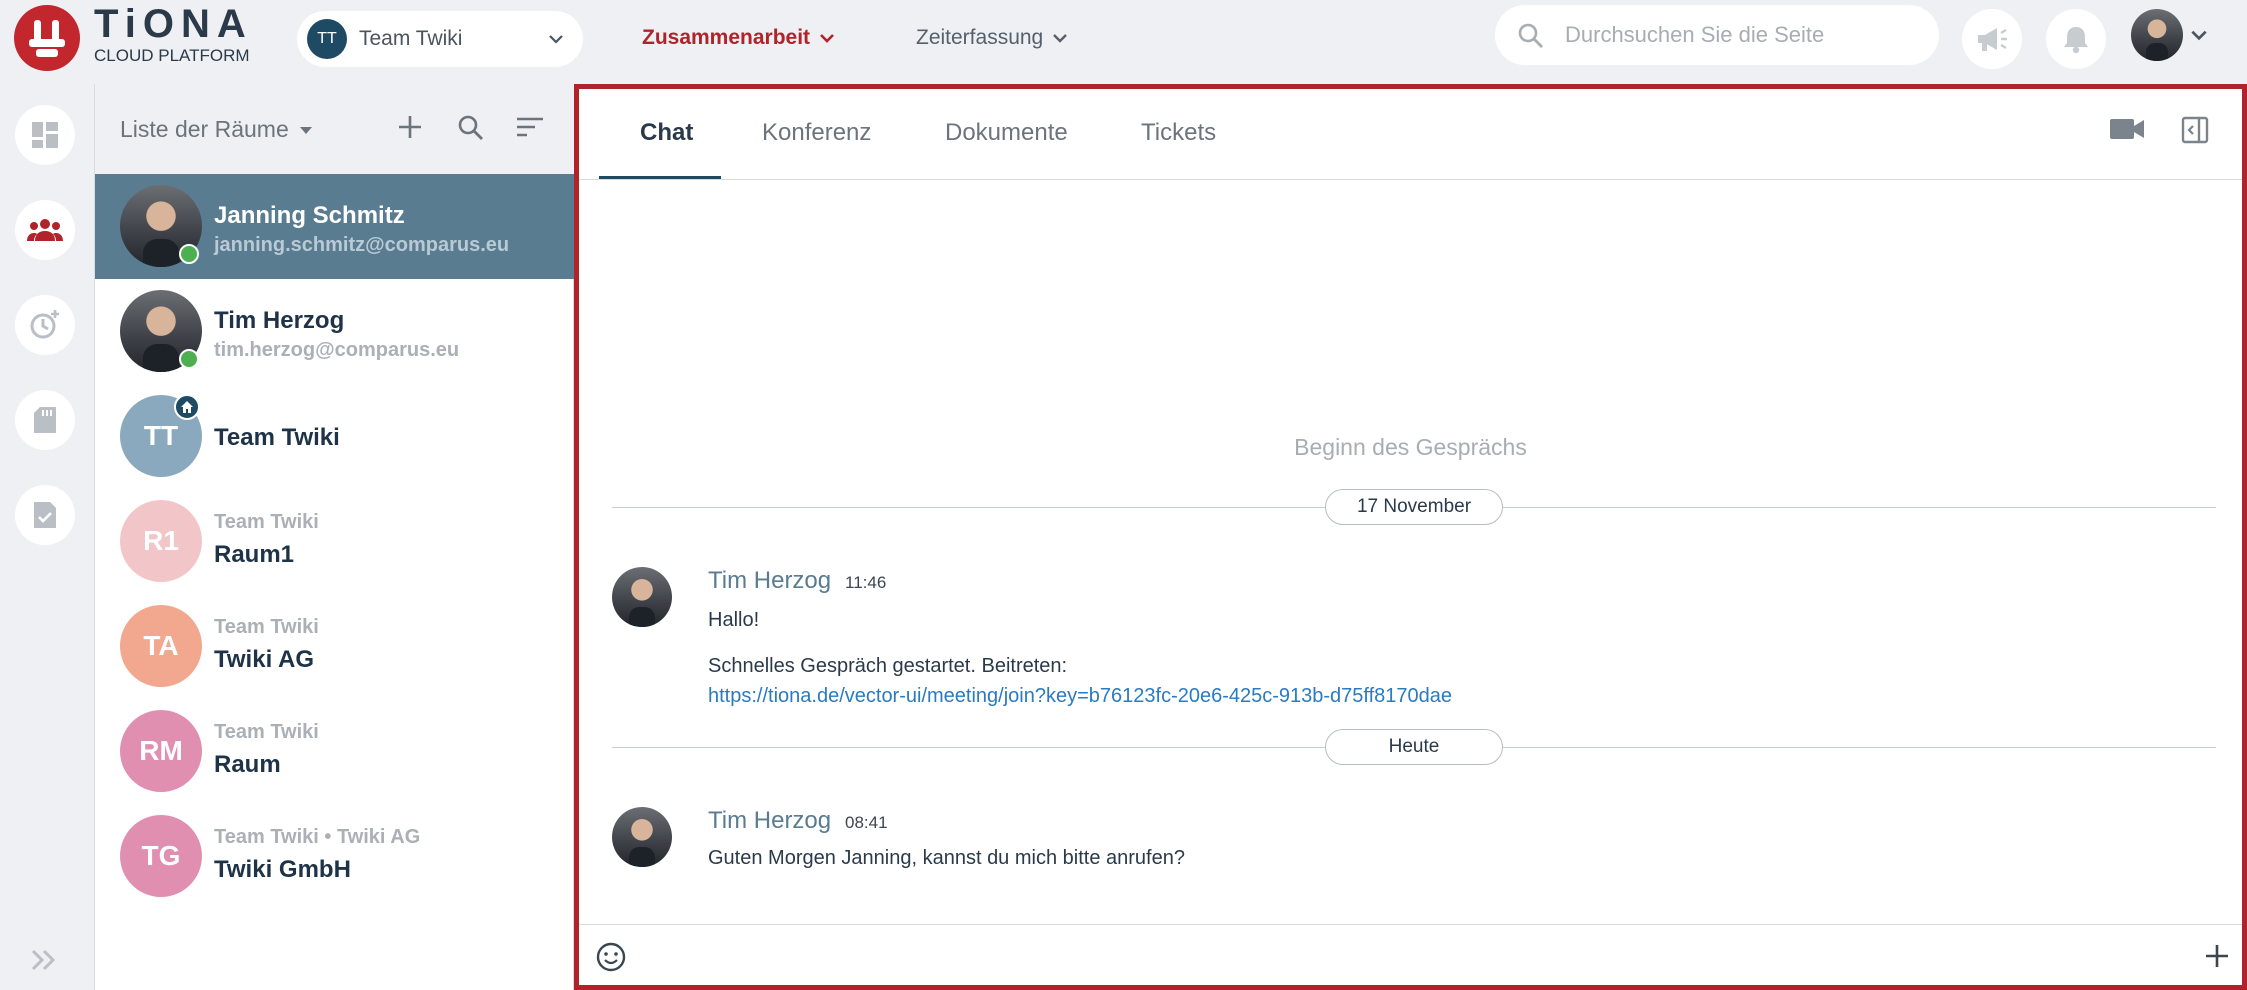 Image resolution: width=2247 pixels, height=990 pixels. What do you see at coordinates (2127, 129) in the screenshot?
I see `video-call-icon` at bounding box center [2127, 129].